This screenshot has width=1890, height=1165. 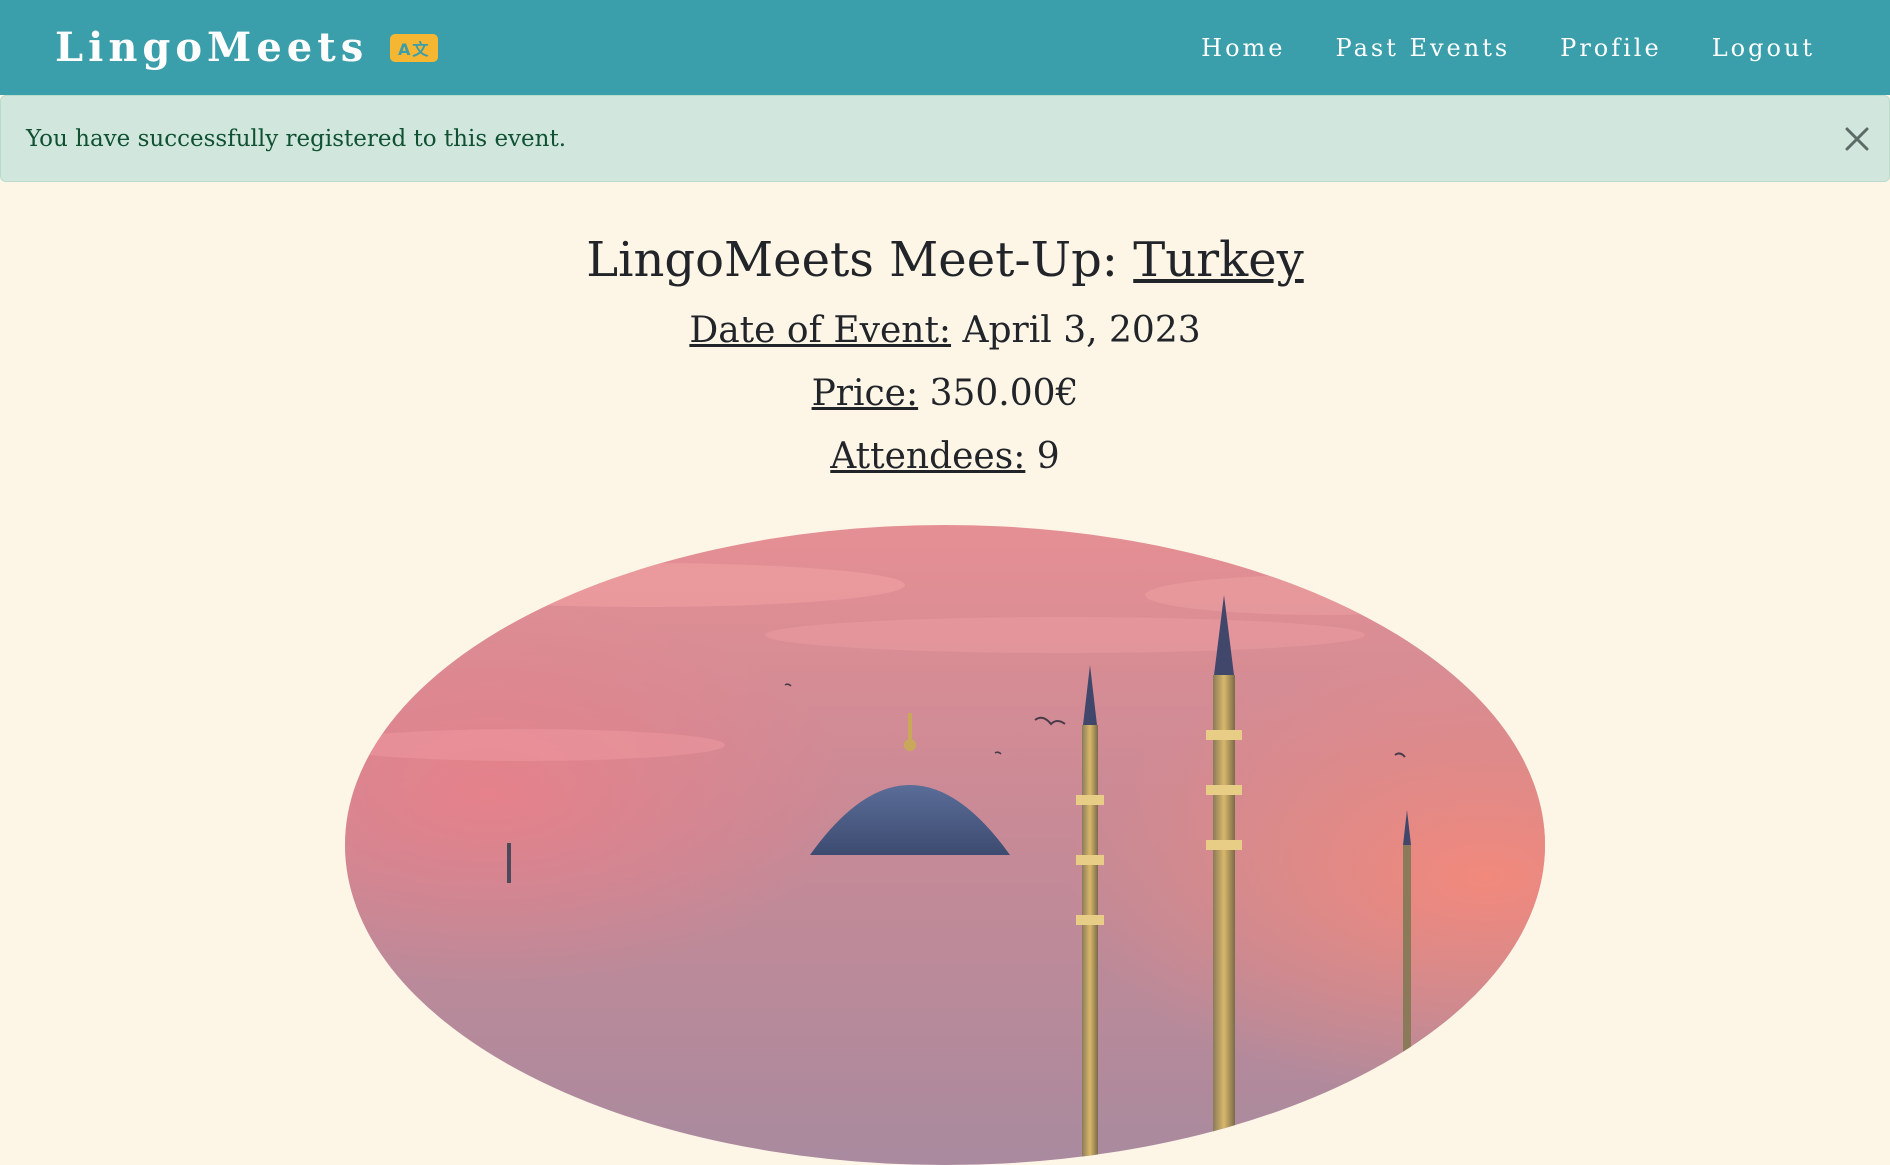 I want to click on event-country: Turkey, so click(x=1218, y=260).